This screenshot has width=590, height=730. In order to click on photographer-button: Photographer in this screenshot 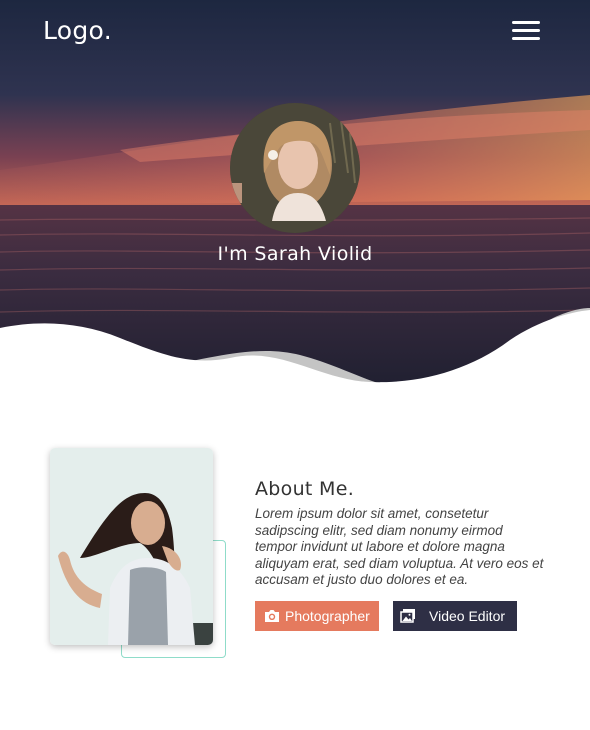, I will do `click(317, 616)`.